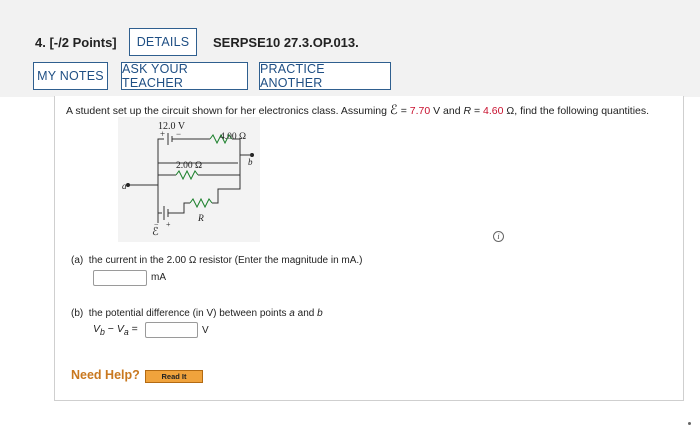 The height and width of the screenshot is (430, 700). Describe the element at coordinates (171, 330) in the screenshot. I see `part-b-answer-input` at that location.